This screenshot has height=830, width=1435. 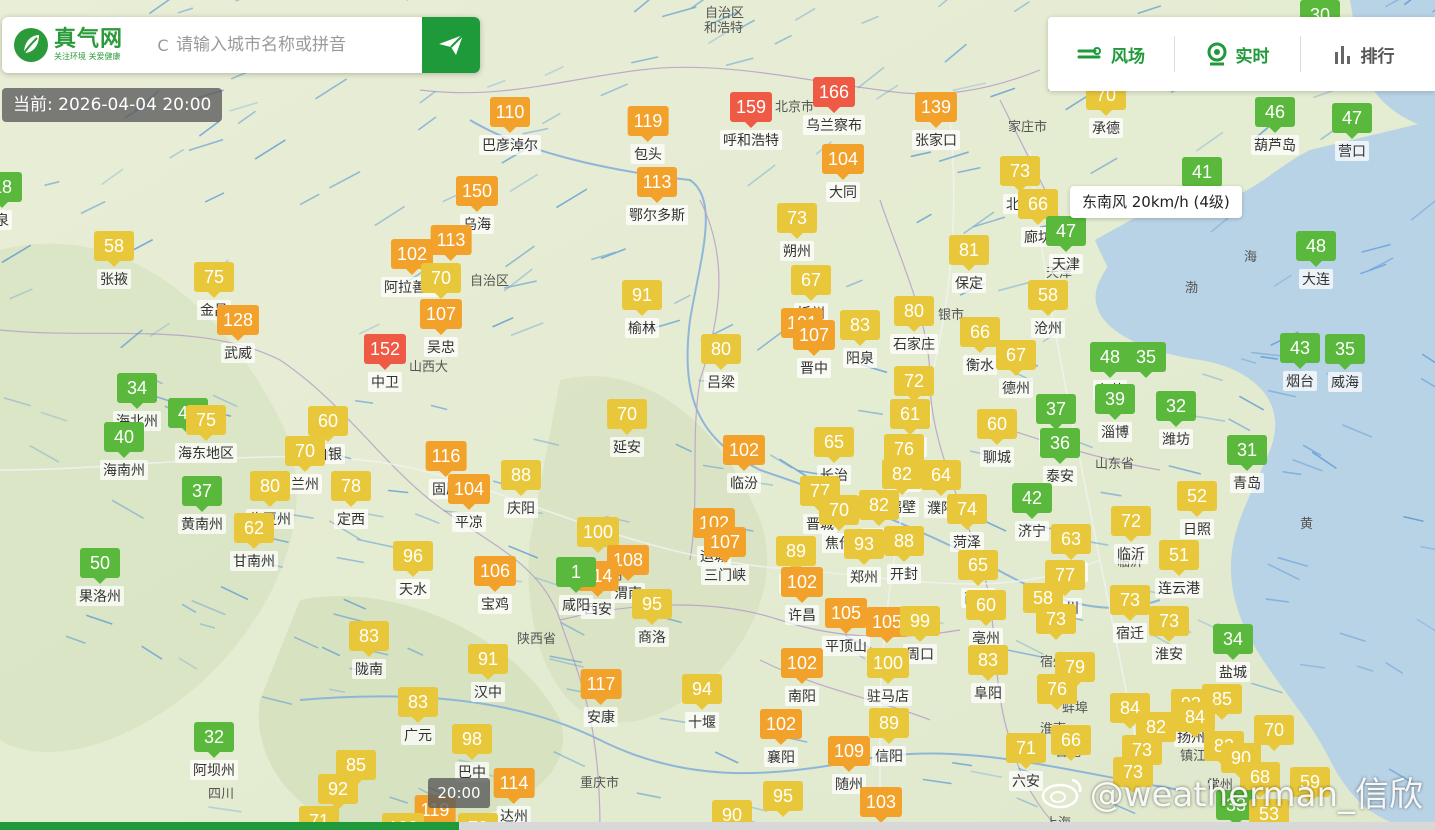 What do you see at coordinates (843, 173) in the screenshot?
I see `station-marker: 104 大同` at bounding box center [843, 173].